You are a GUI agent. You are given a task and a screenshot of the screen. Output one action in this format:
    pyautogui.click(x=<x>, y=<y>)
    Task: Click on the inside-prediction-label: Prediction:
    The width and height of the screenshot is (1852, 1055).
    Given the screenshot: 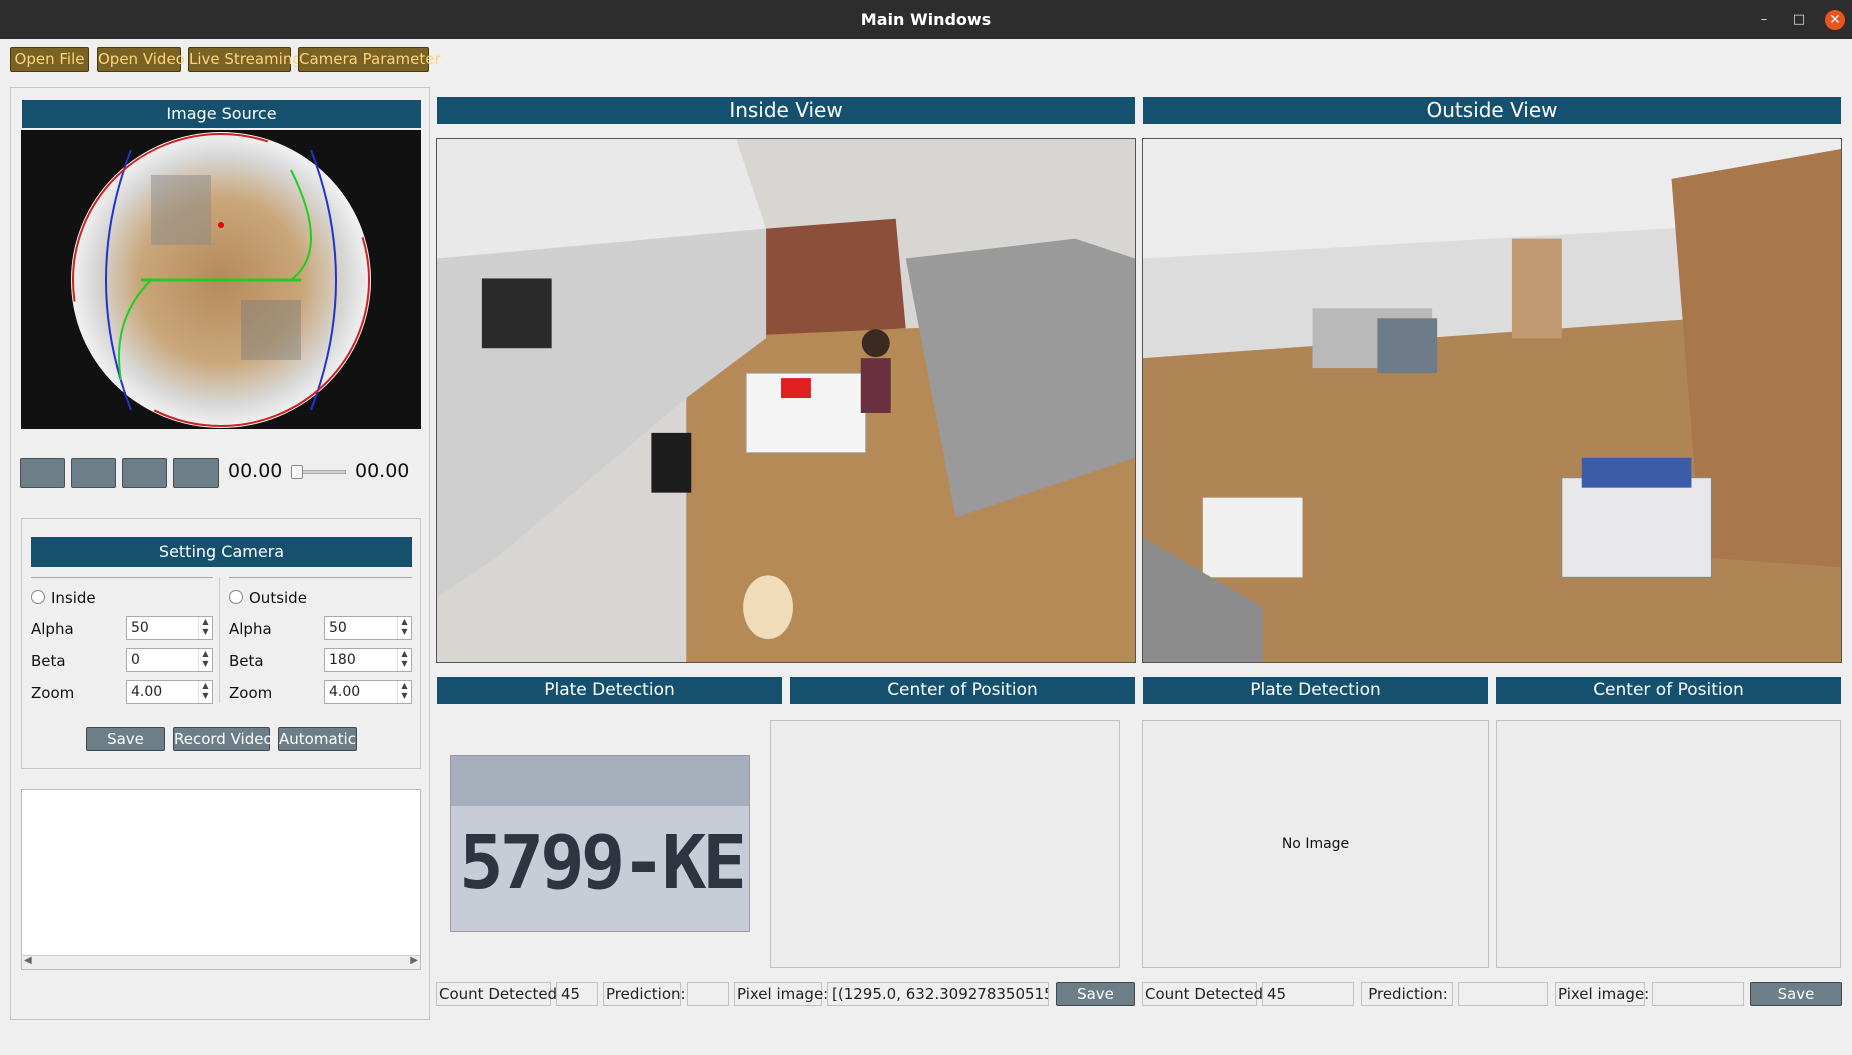 What is the action you would take?
    pyautogui.click(x=644, y=994)
    